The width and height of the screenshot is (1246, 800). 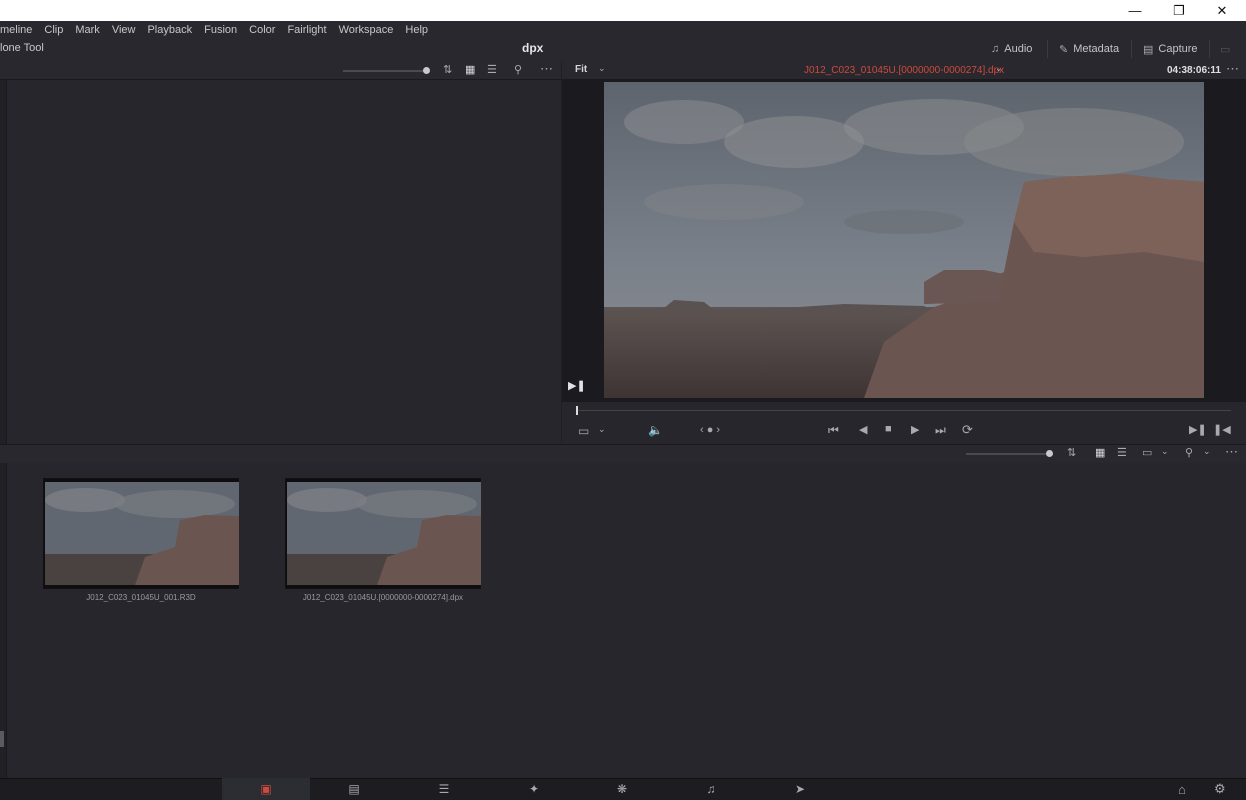 I want to click on volume-icon: 🔈, so click(x=655, y=430).